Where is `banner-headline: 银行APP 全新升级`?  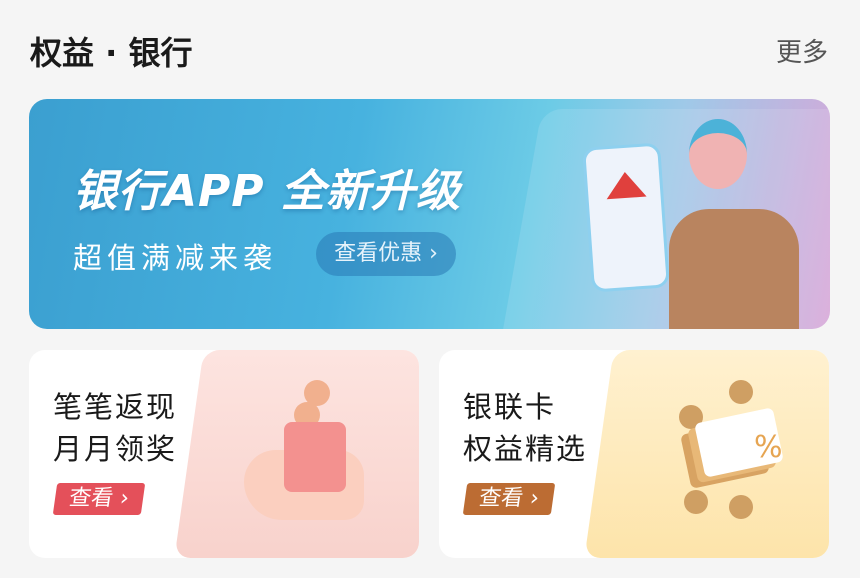
banner-headline: 银行APP 全新升级 is located at coordinates (267, 191).